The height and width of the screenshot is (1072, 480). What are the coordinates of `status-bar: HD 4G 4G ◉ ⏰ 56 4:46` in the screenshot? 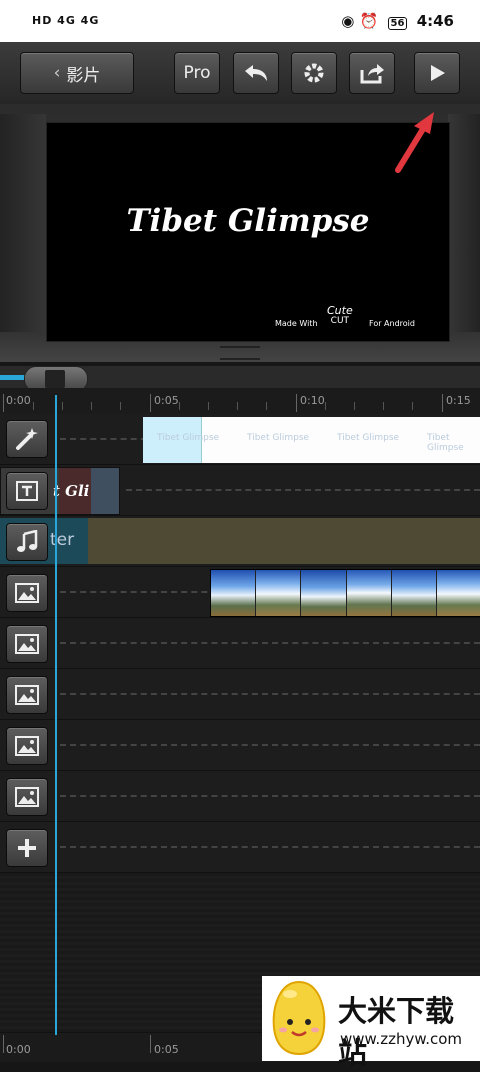 It's located at (240, 21).